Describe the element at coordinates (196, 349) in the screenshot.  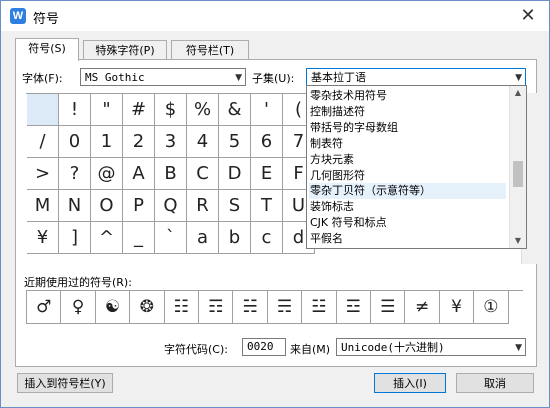
I see `char-code-label: 字符代码(C):` at that location.